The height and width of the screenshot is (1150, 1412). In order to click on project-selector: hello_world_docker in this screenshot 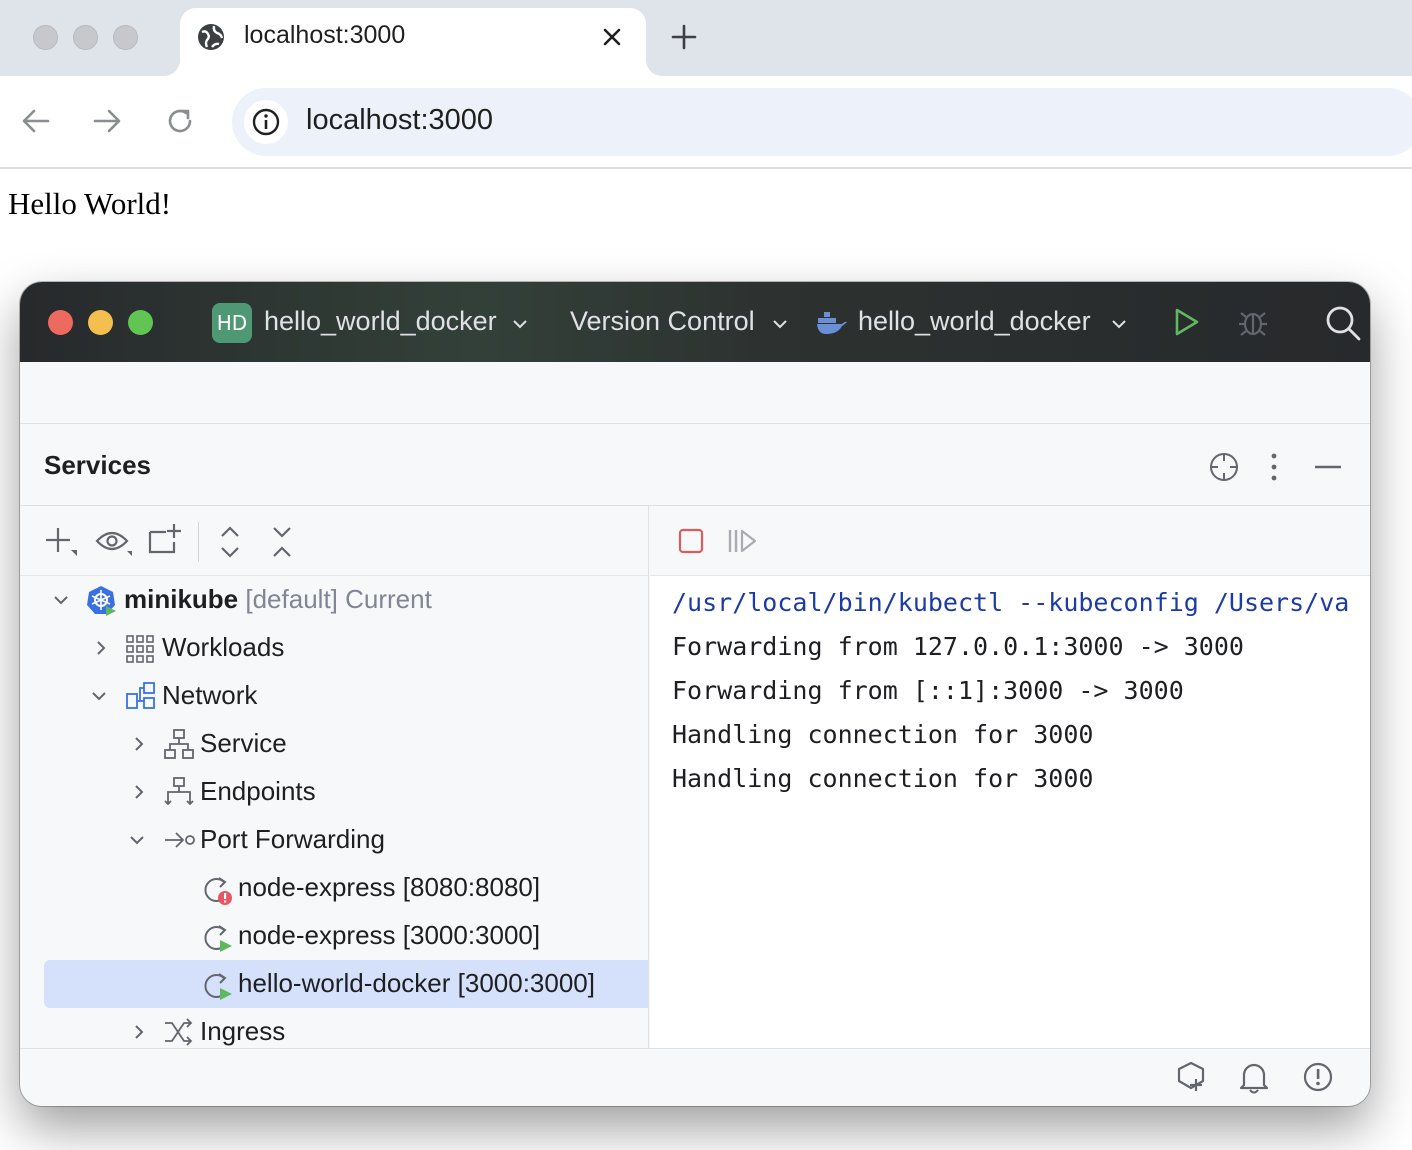, I will do `click(380, 321)`.